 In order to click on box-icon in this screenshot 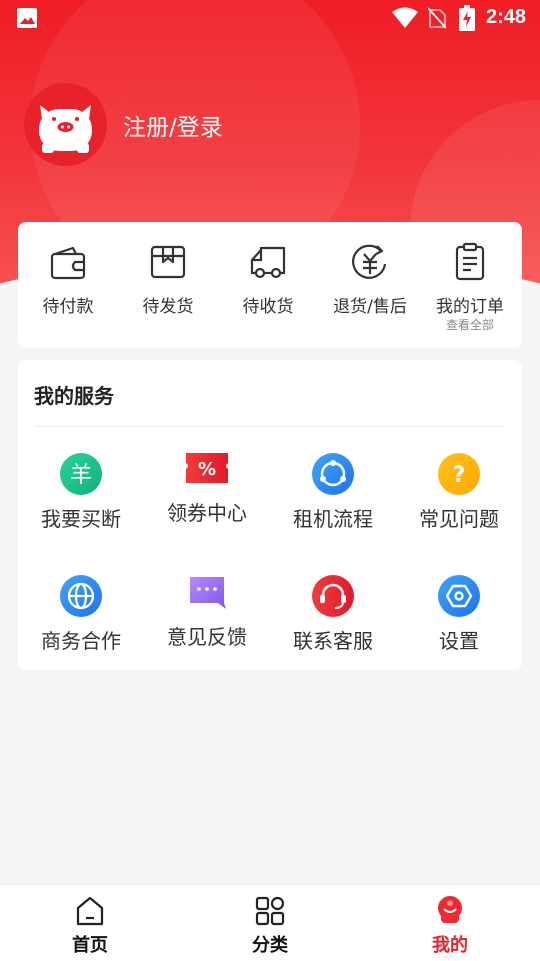, I will do `click(168, 262)`.